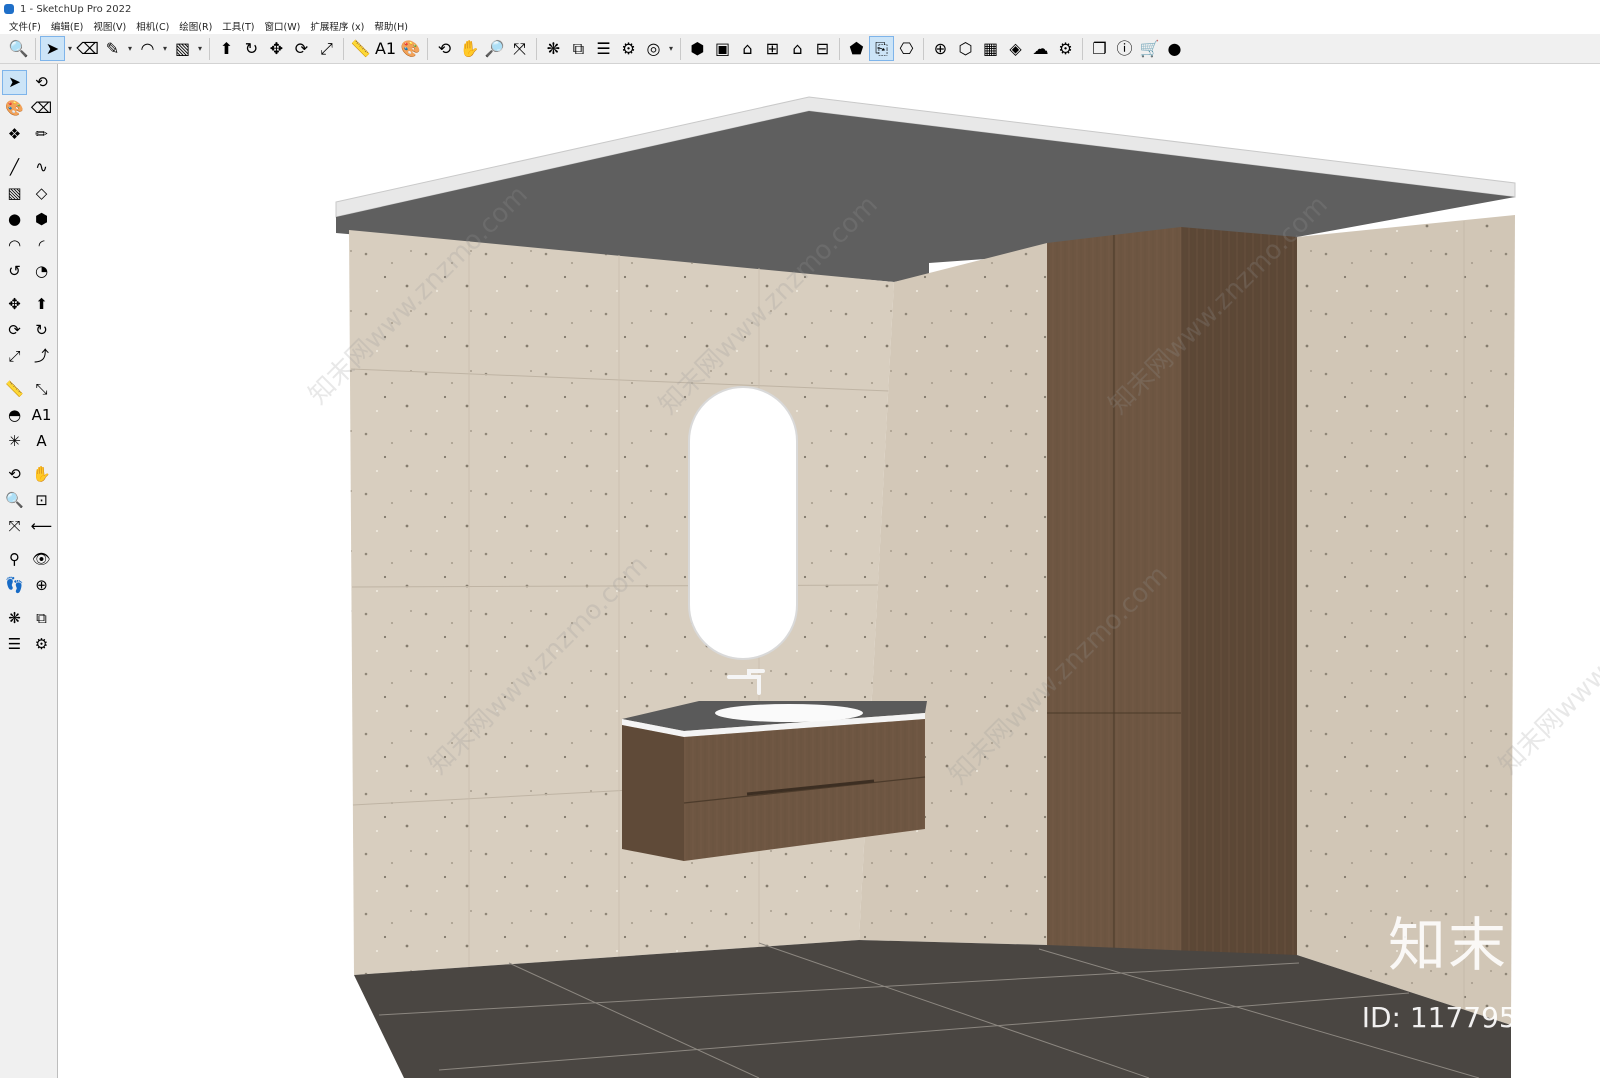  What do you see at coordinates (1015, 48) in the screenshot?
I see `styles-icon: ◈` at bounding box center [1015, 48].